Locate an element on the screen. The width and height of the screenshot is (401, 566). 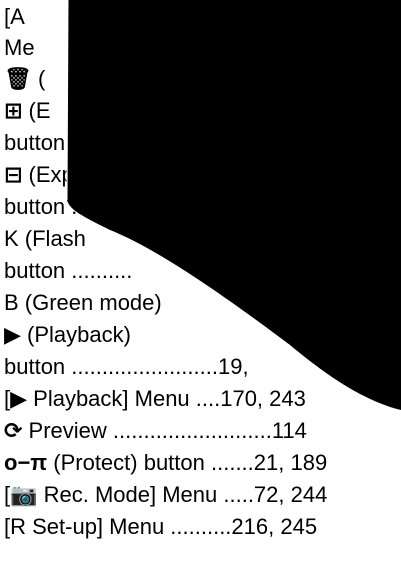
index-line: [R Set-up] Menu ..........216, 245 is located at coordinates (202, 527).